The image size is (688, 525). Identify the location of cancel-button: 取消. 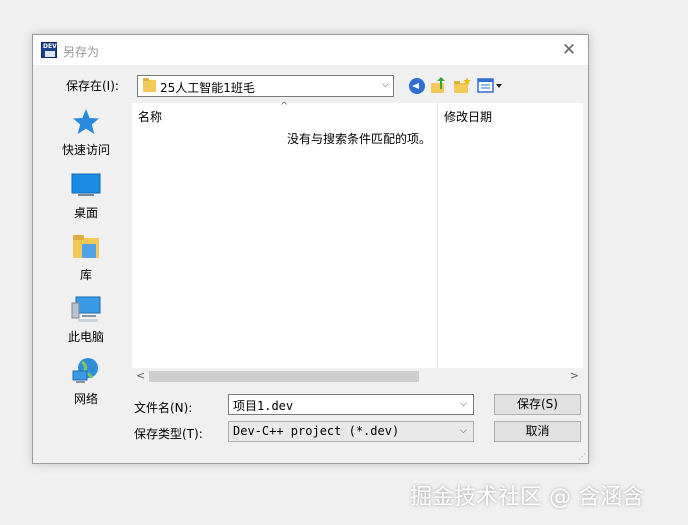
(537, 431).